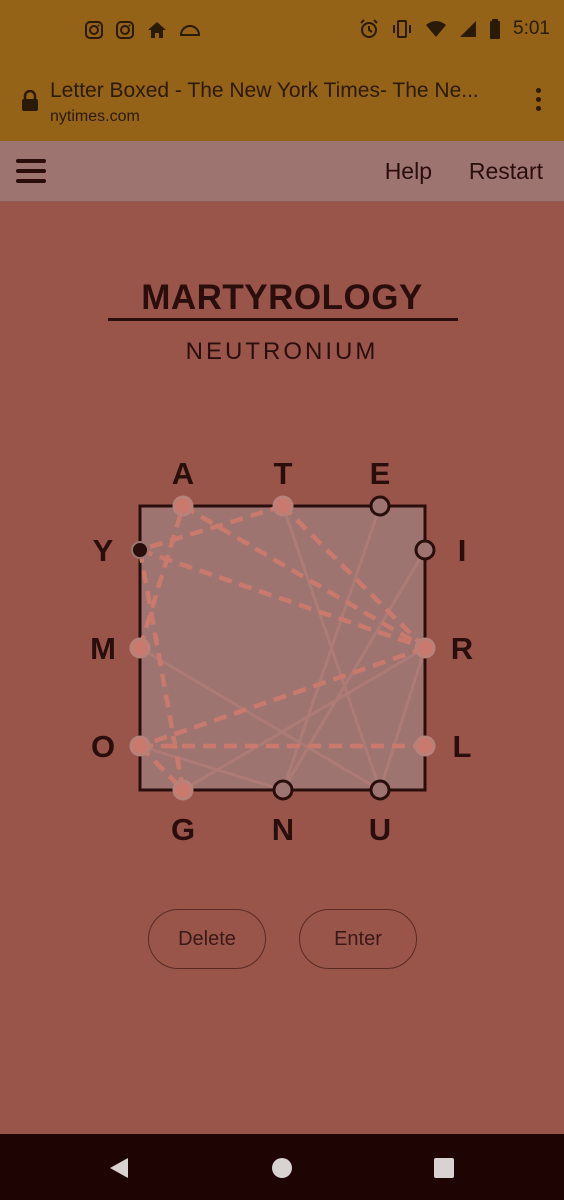  What do you see at coordinates (140, 550) in the screenshot?
I see `dot-y` at bounding box center [140, 550].